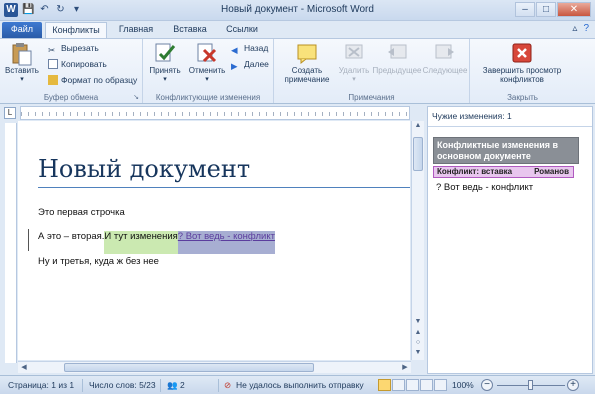 The height and width of the screenshot is (394, 595). Describe the element at coordinates (573, 385) in the screenshot. I see `zoom-in-icon: +` at that location.